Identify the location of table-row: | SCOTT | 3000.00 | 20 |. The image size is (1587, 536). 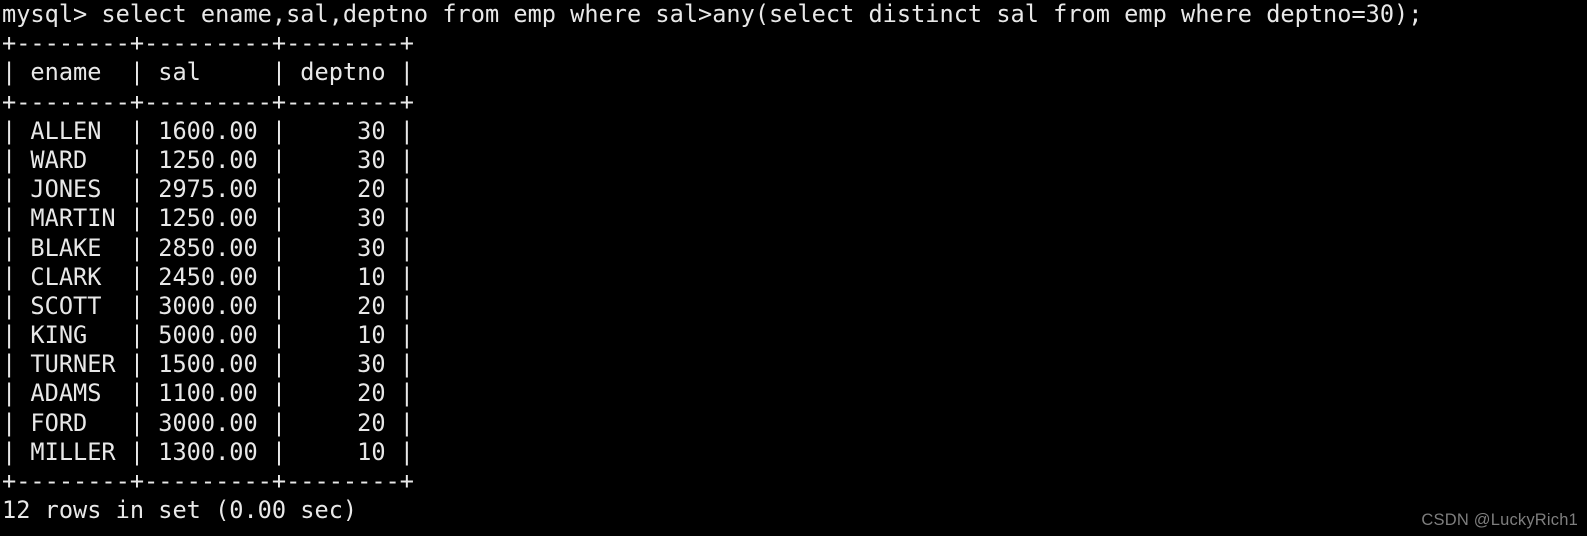
(208, 305).